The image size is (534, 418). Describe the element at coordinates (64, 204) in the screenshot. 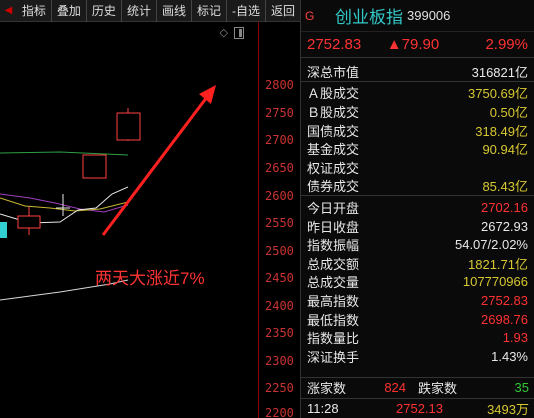

I see `ma-line-yellow` at that location.